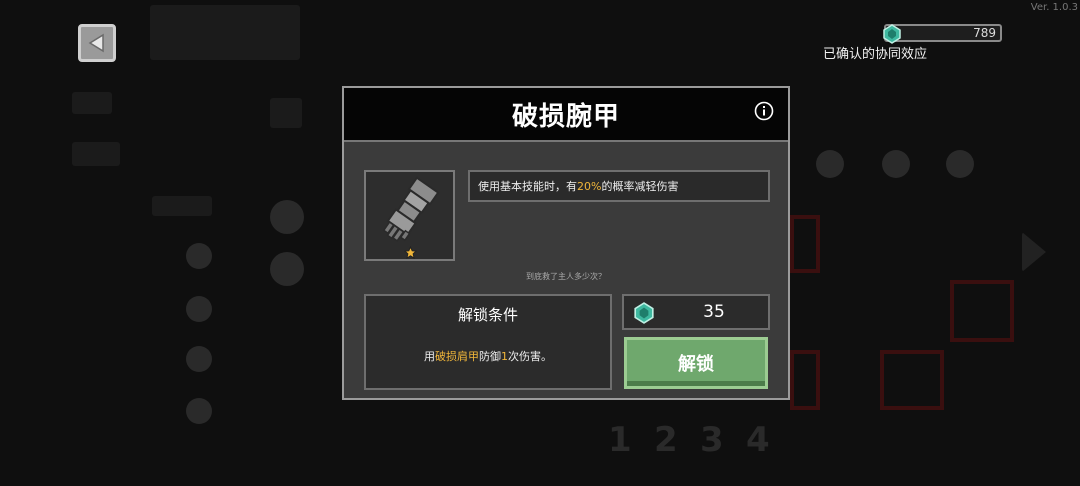  I want to click on bg-page-number: 3, so click(712, 440).